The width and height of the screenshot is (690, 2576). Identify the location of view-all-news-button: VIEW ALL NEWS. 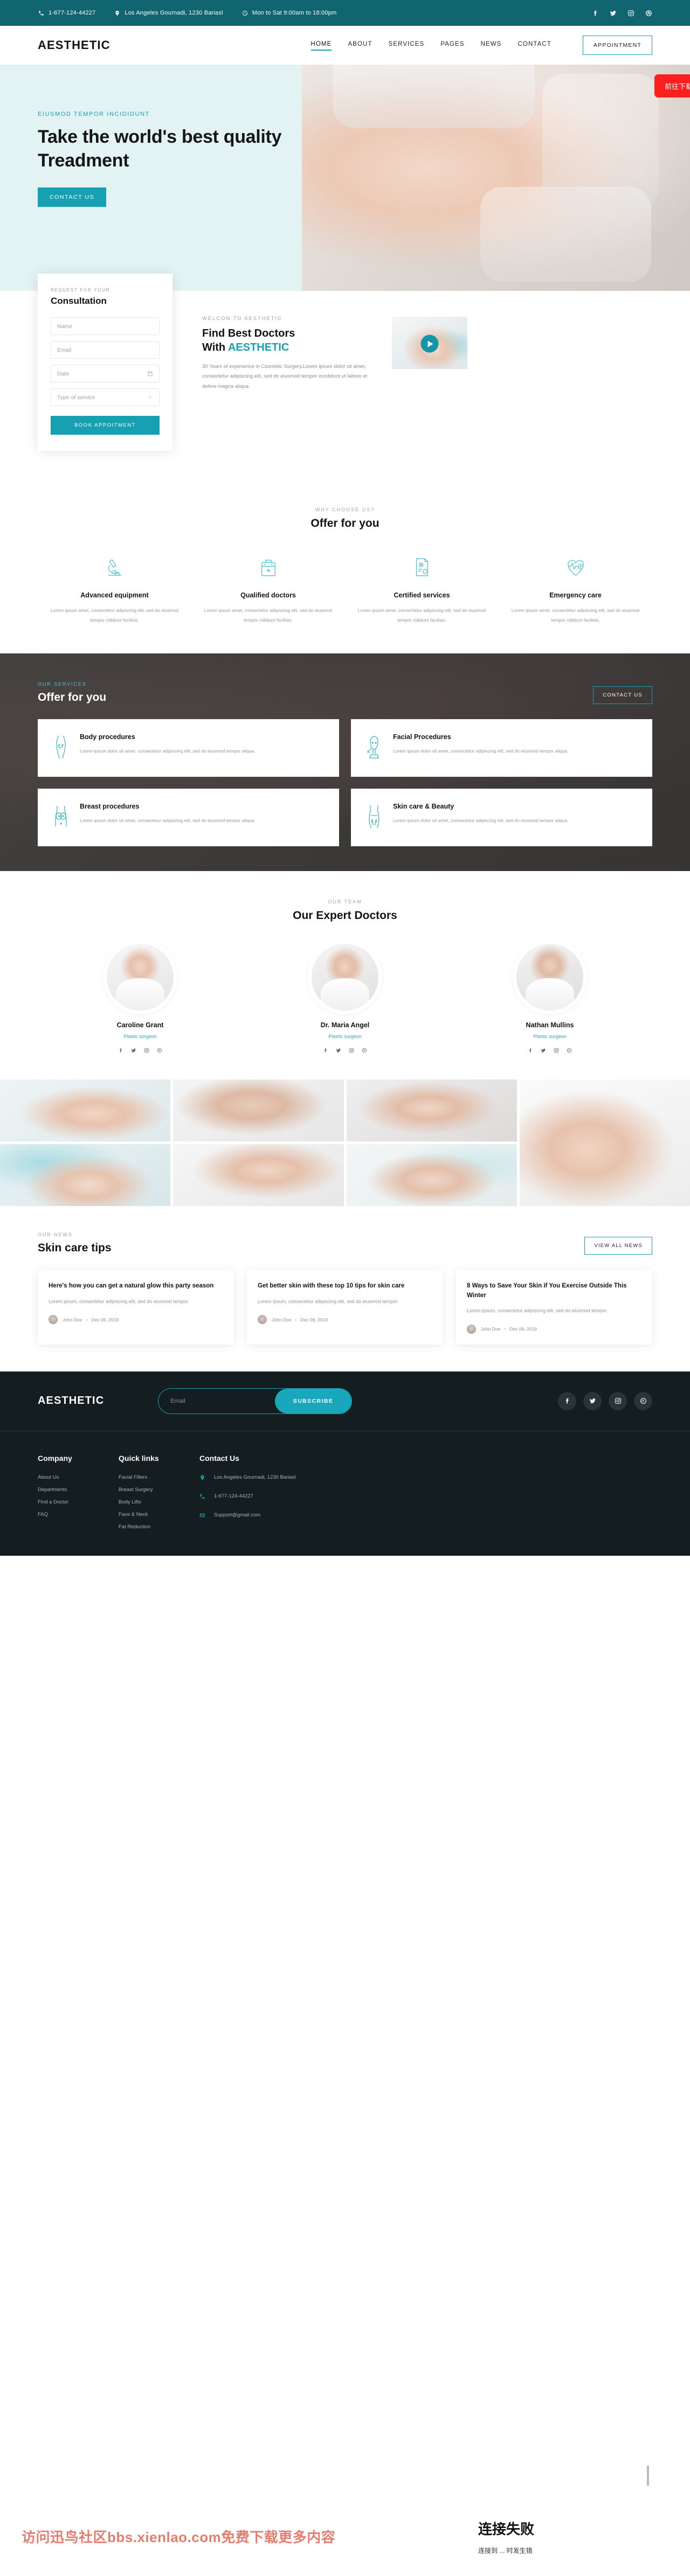
(618, 1246).